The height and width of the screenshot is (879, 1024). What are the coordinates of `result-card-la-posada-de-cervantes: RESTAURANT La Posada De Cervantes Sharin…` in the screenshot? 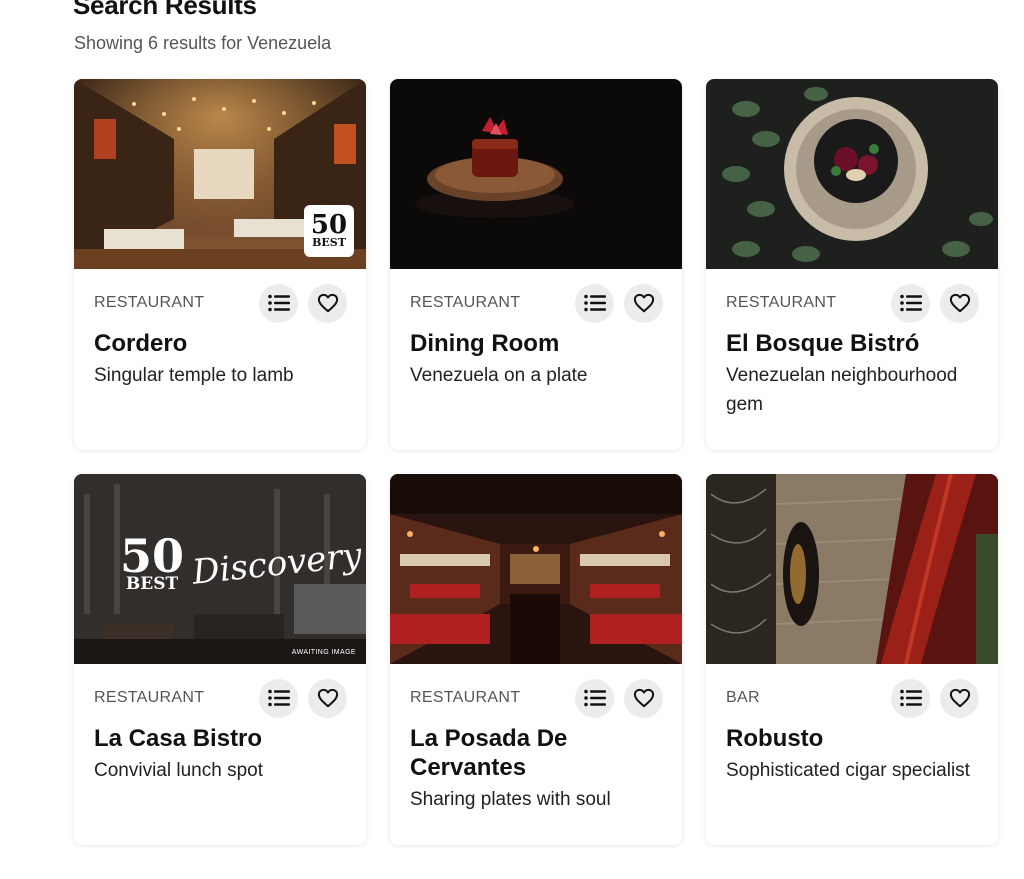 It's located at (536, 659).